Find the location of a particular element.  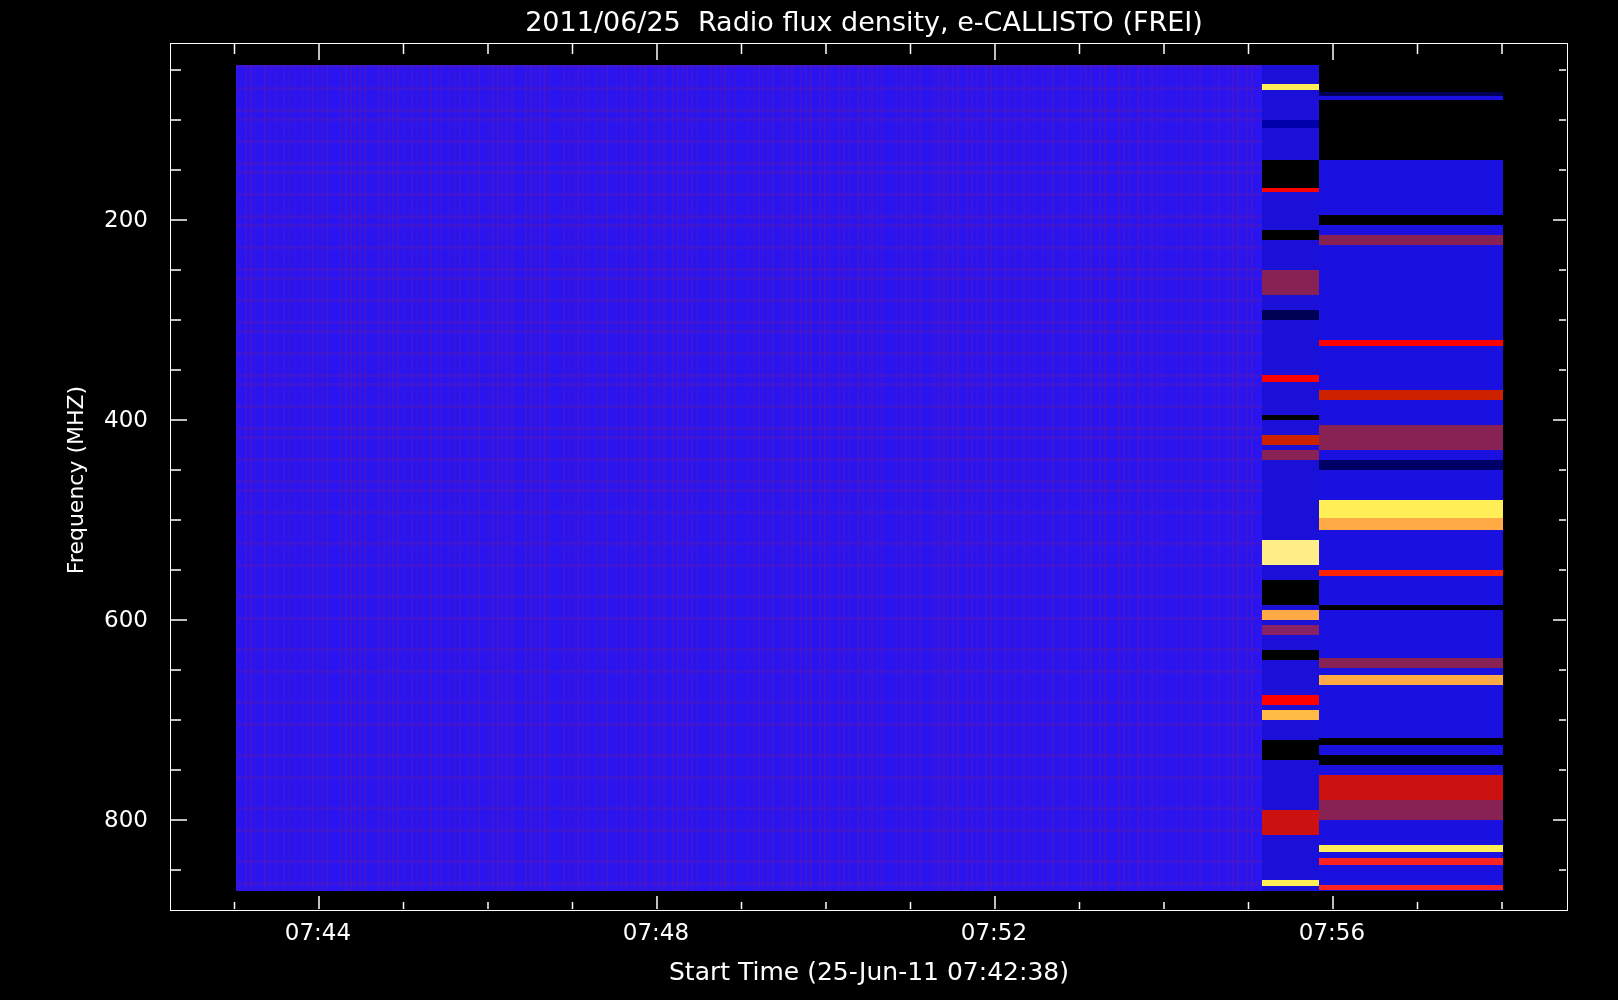

y-tick-label: 200 is located at coordinates (126, 219).